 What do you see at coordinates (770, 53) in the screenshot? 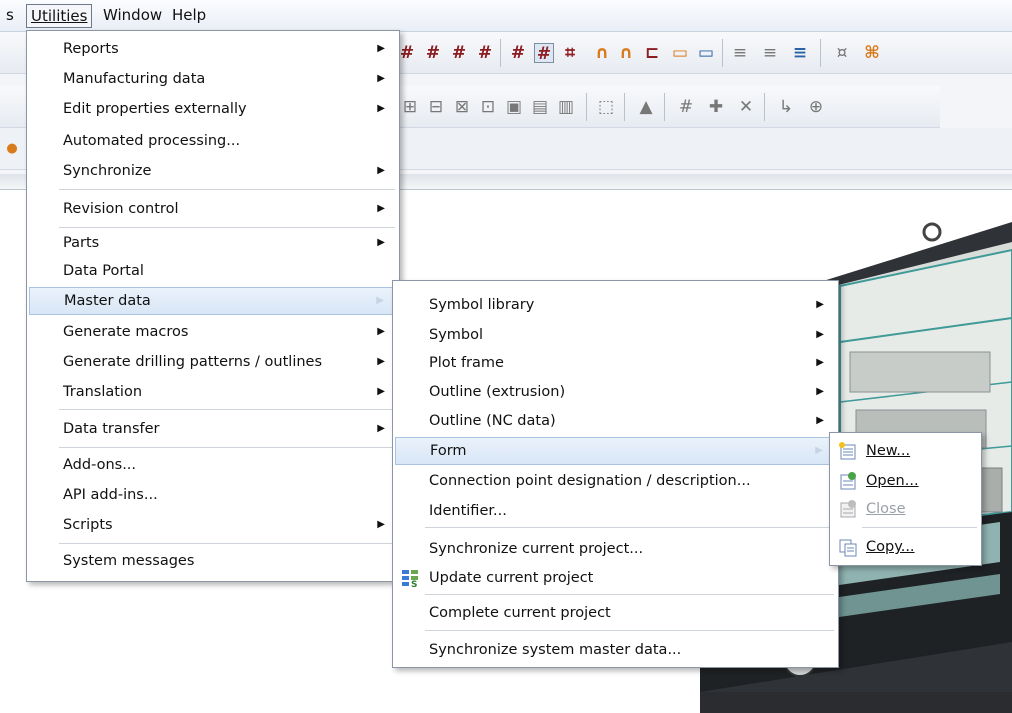
I see `align-right-icon: ≡` at bounding box center [770, 53].